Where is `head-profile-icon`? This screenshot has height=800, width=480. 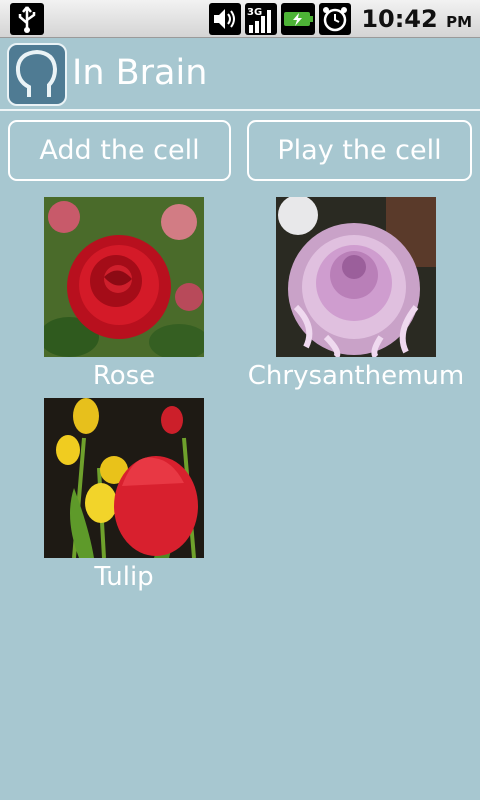 head-profile-icon is located at coordinates (37, 74).